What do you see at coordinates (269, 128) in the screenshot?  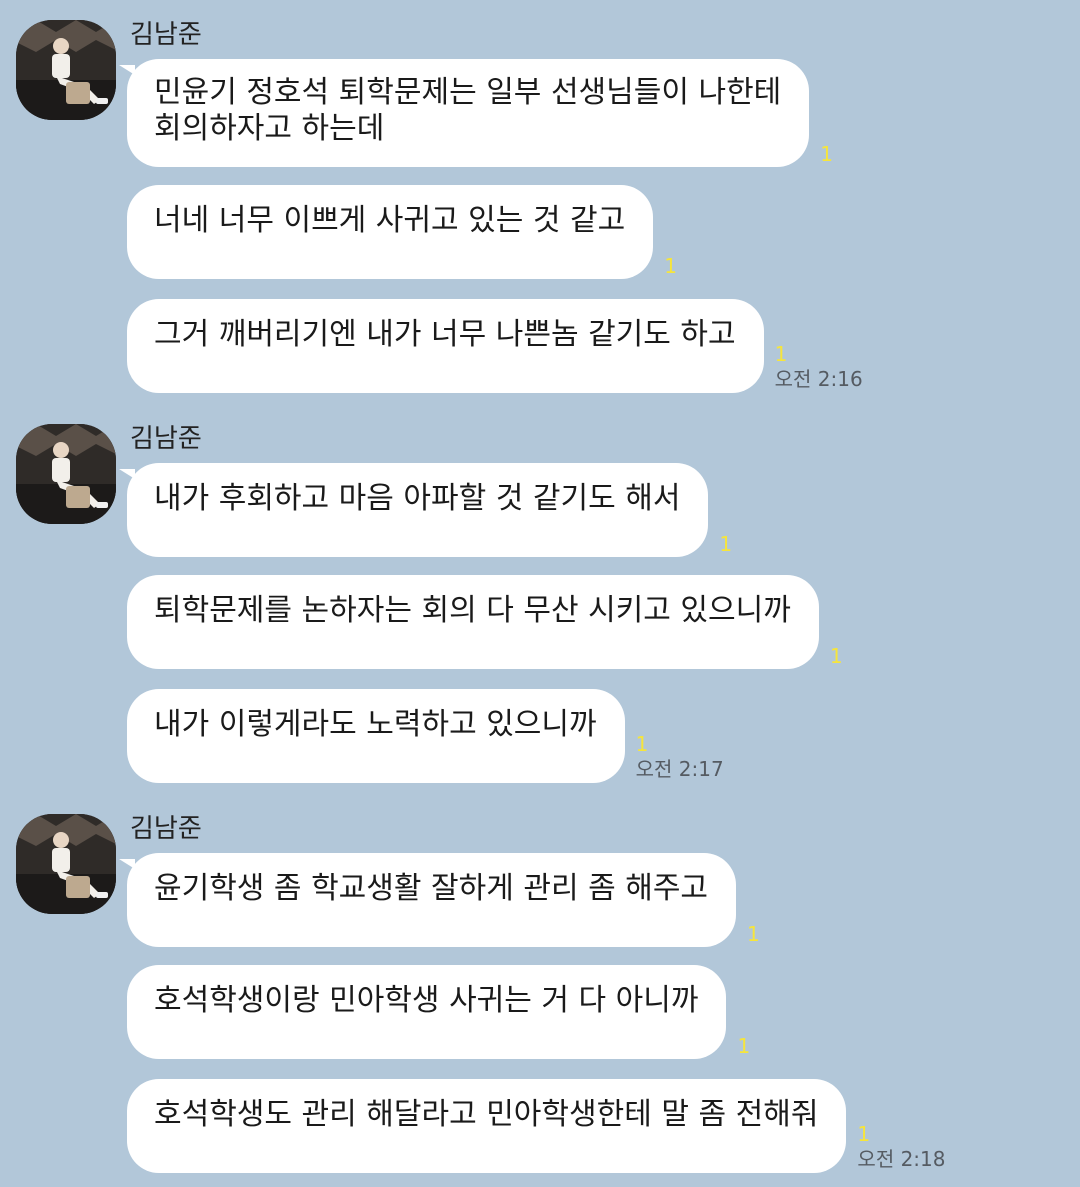 I see `message-text: 회의하자고 하는데` at bounding box center [269, 128].